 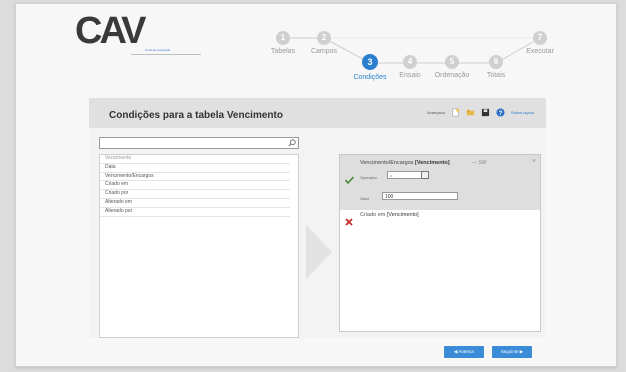 What do you see at coordinates (365, 198) in the screenshot?
I see `value-label: Valor` at bounding box center [365, 198].